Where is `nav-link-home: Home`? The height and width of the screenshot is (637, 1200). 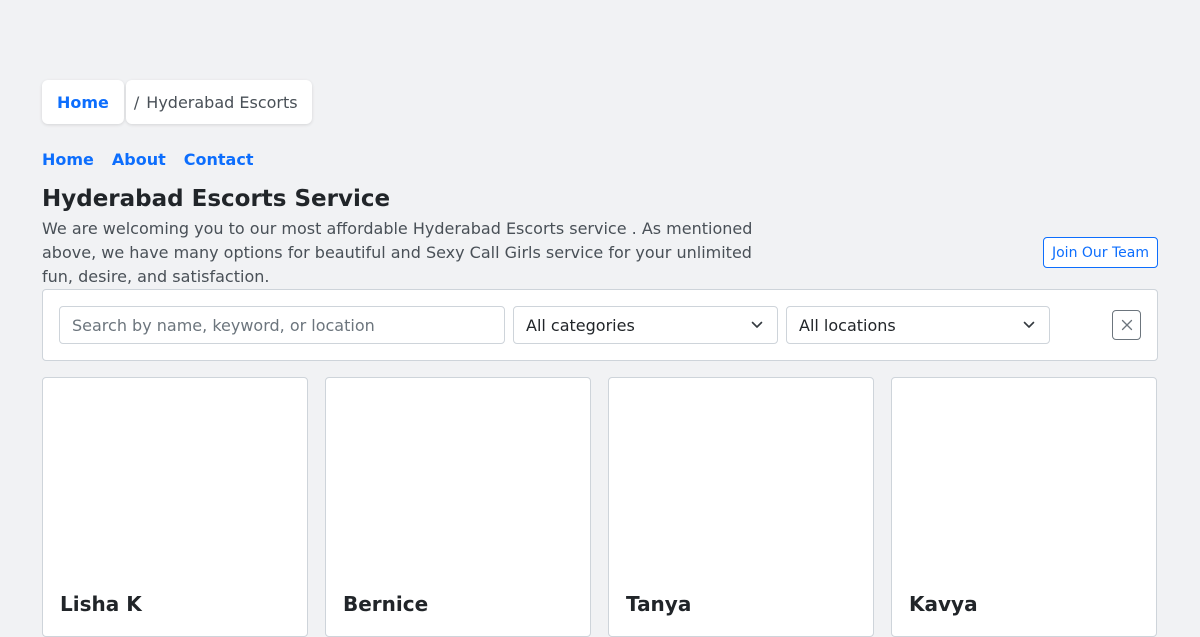
nav-link-home: Home is located at coordinates (68, 159).